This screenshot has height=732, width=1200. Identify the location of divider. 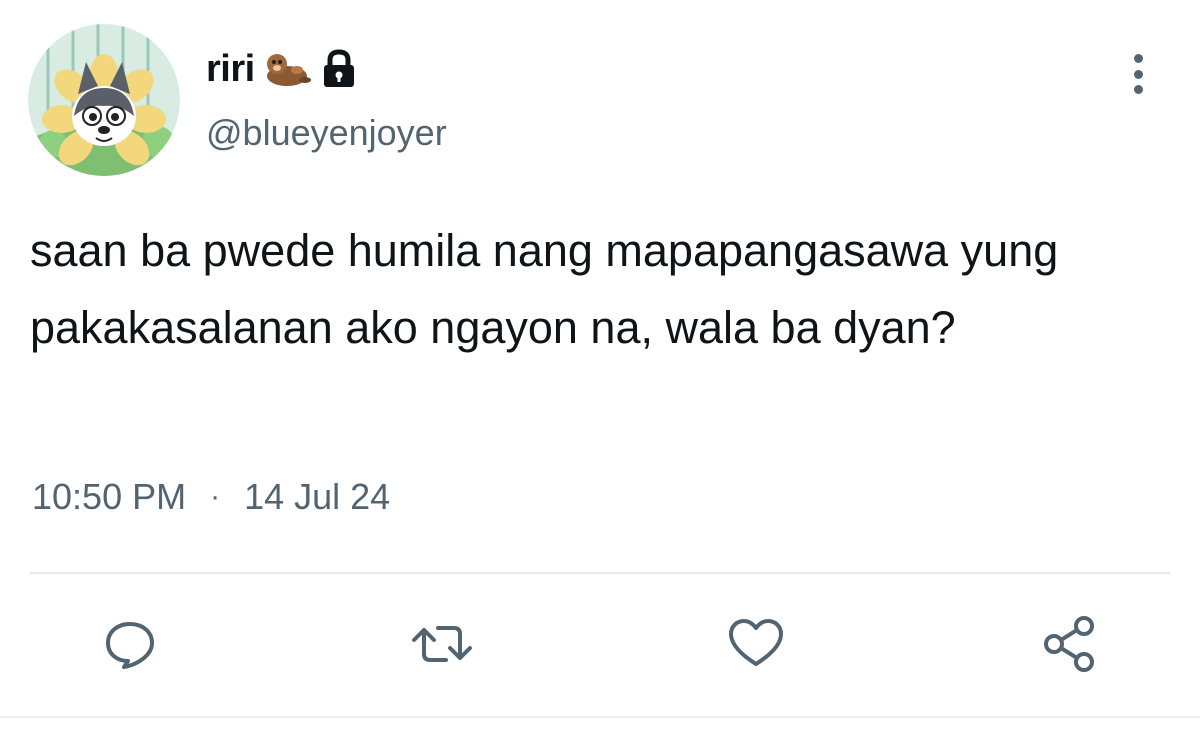
(600, 573).